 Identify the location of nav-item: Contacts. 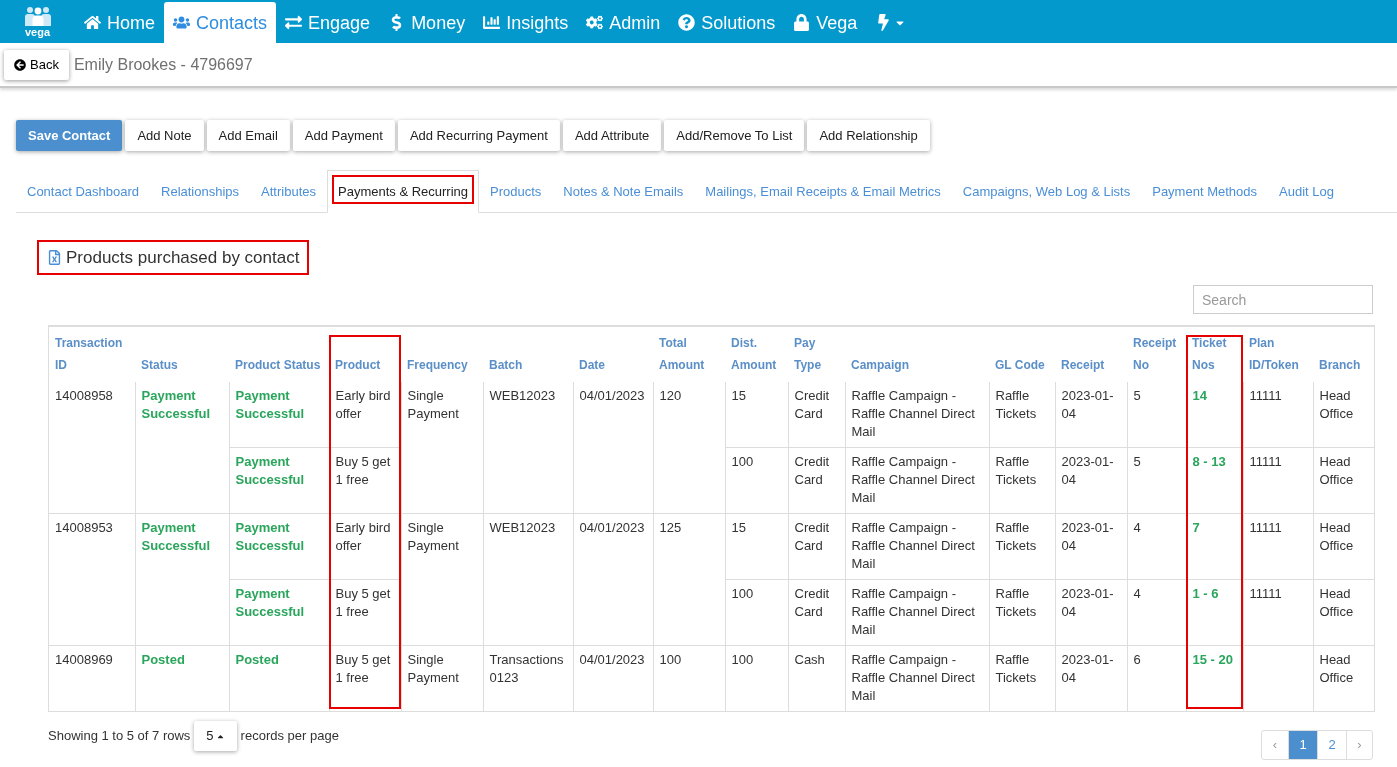
(220, 22).